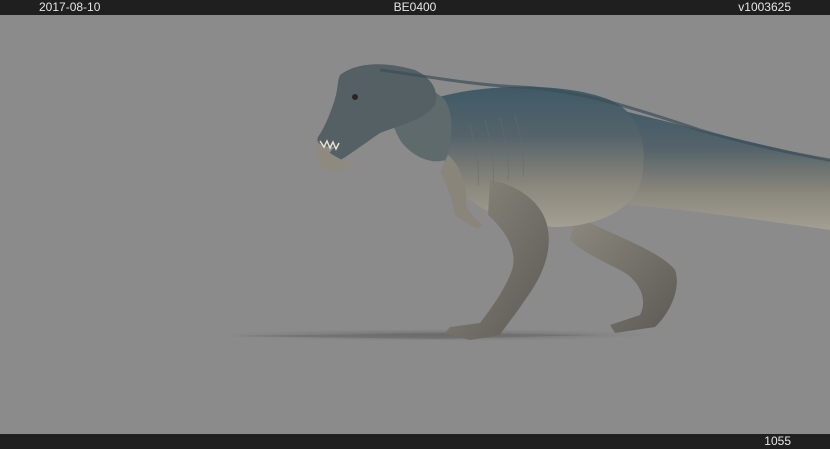  Describe the element at coordinates (355, 97) in the screenshot. I see `dino-eye` at that location.